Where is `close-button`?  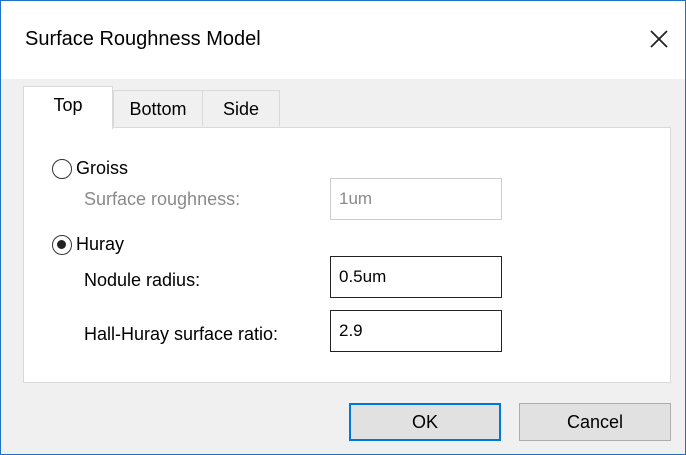 close-button is located at coordinates (659, 39).